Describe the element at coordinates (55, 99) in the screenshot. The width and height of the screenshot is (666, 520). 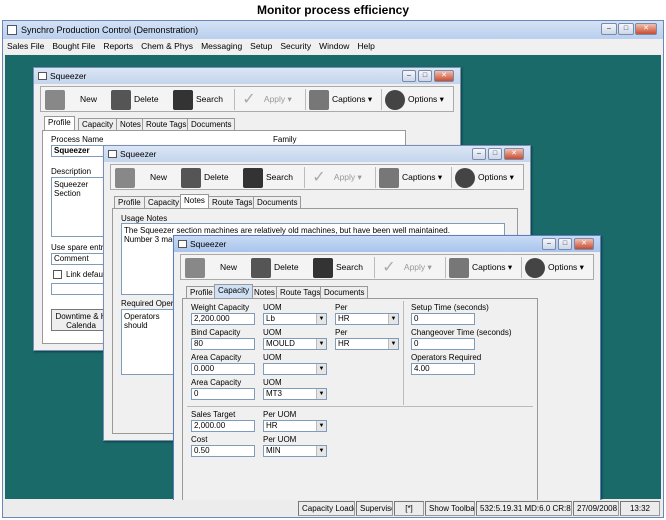
I see `new-icon` at that location.